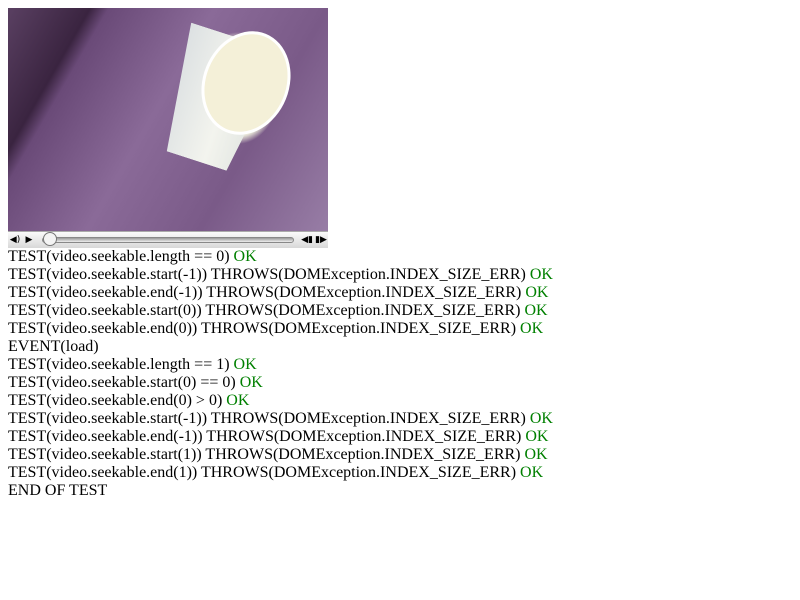 This screenshot has height=600, width=800. Describe the element at coordinates (280, 383) in the screenshot. I see `log-line: TEST(video.seekable.start(0) == 0) OK` at that location.